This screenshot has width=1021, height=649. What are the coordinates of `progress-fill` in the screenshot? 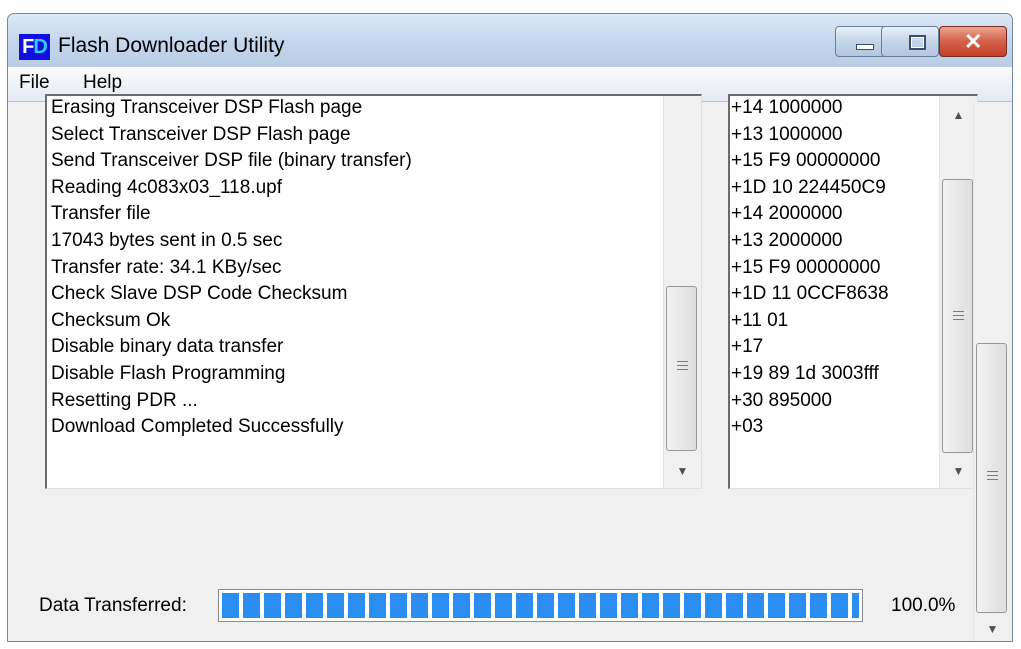 It's located at (540, 605).